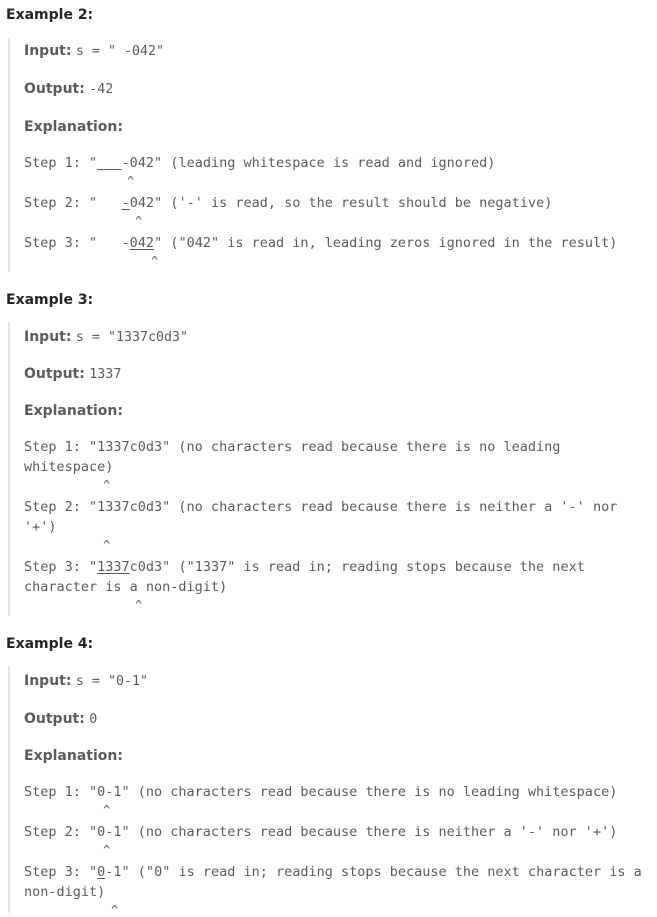 This screenshot has width=657, height=917. What do you see at coordinates (125, 203) in the screenshot?
I see `step-underlined: -` at bounding box center [125, 203].